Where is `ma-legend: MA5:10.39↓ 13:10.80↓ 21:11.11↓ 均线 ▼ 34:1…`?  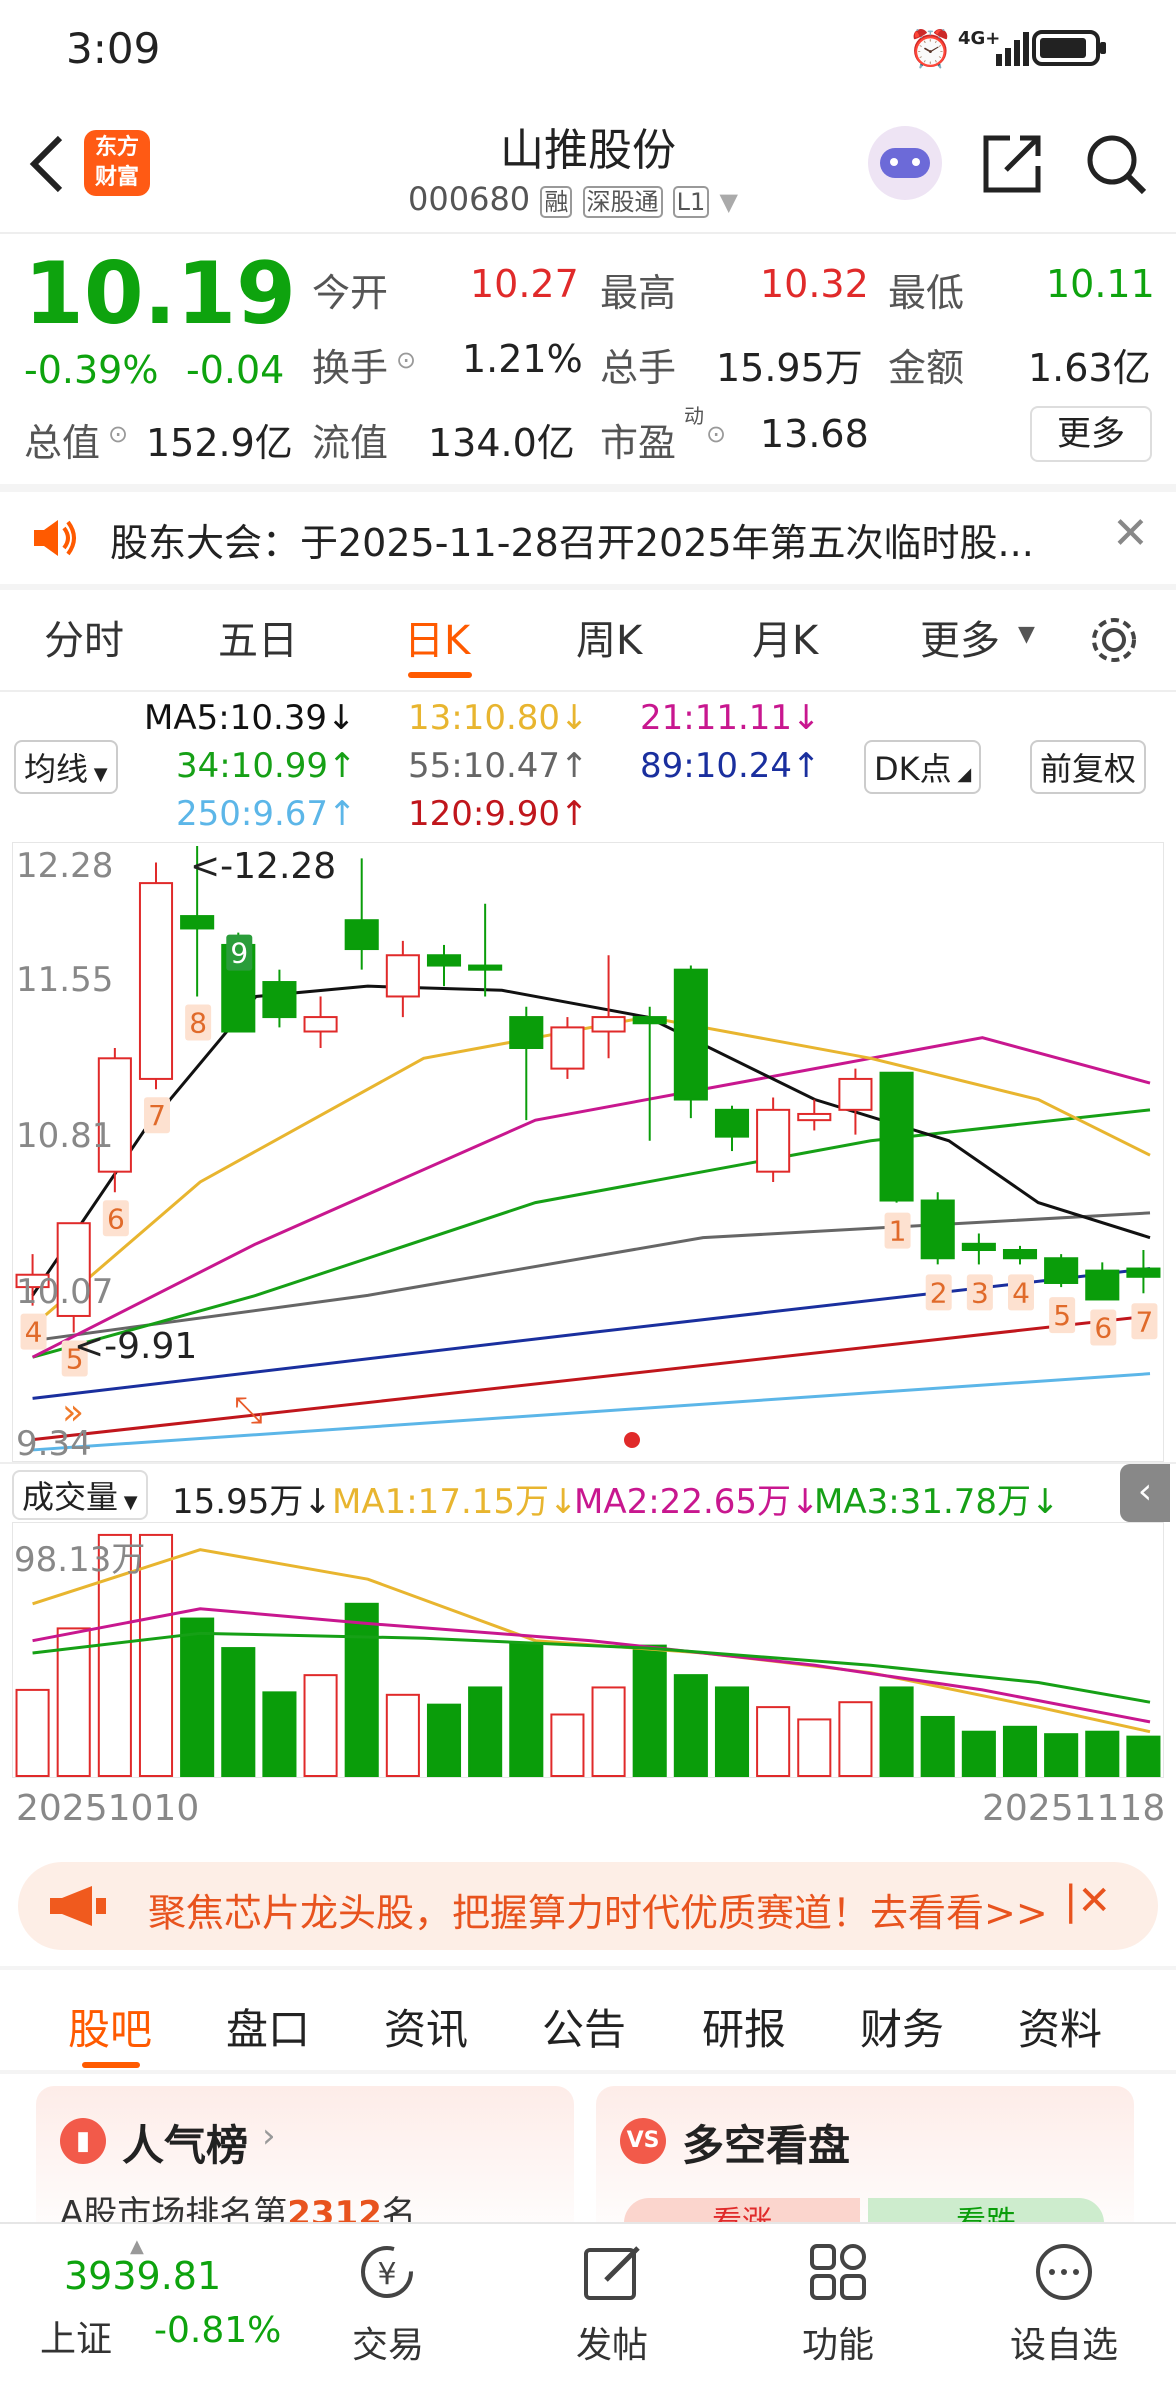
ma-legend: MA5:10.39↓ 13:10.80↓ 21:11.11↓ 均线 ▼ 34:1… is located at coordinates (588, 767).